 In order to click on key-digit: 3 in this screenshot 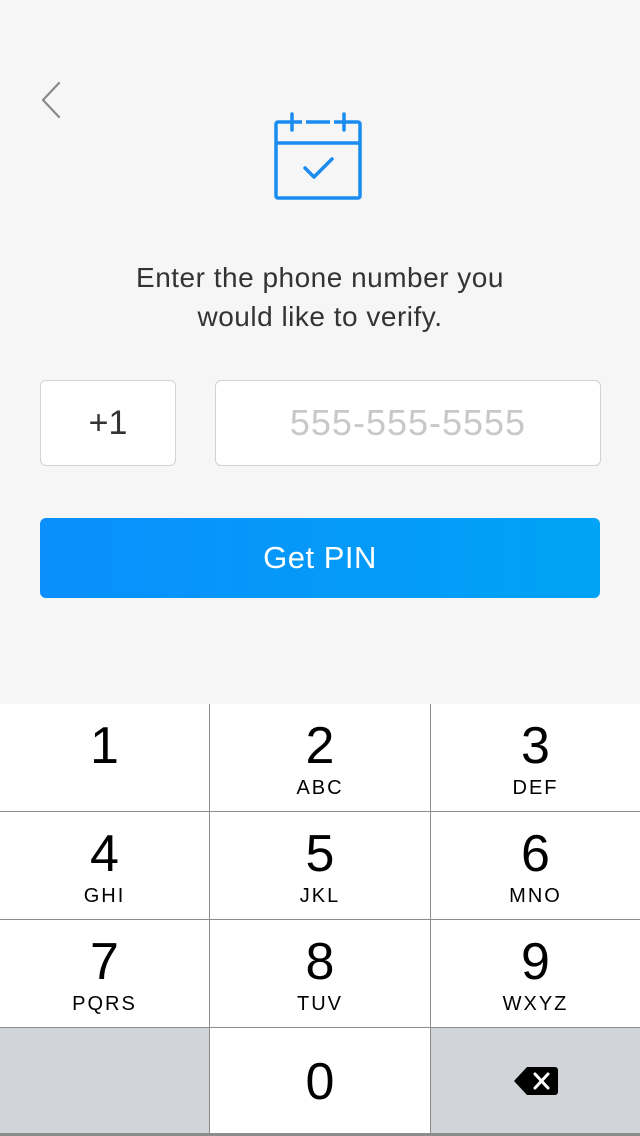, I will do `click(535, 746)`.